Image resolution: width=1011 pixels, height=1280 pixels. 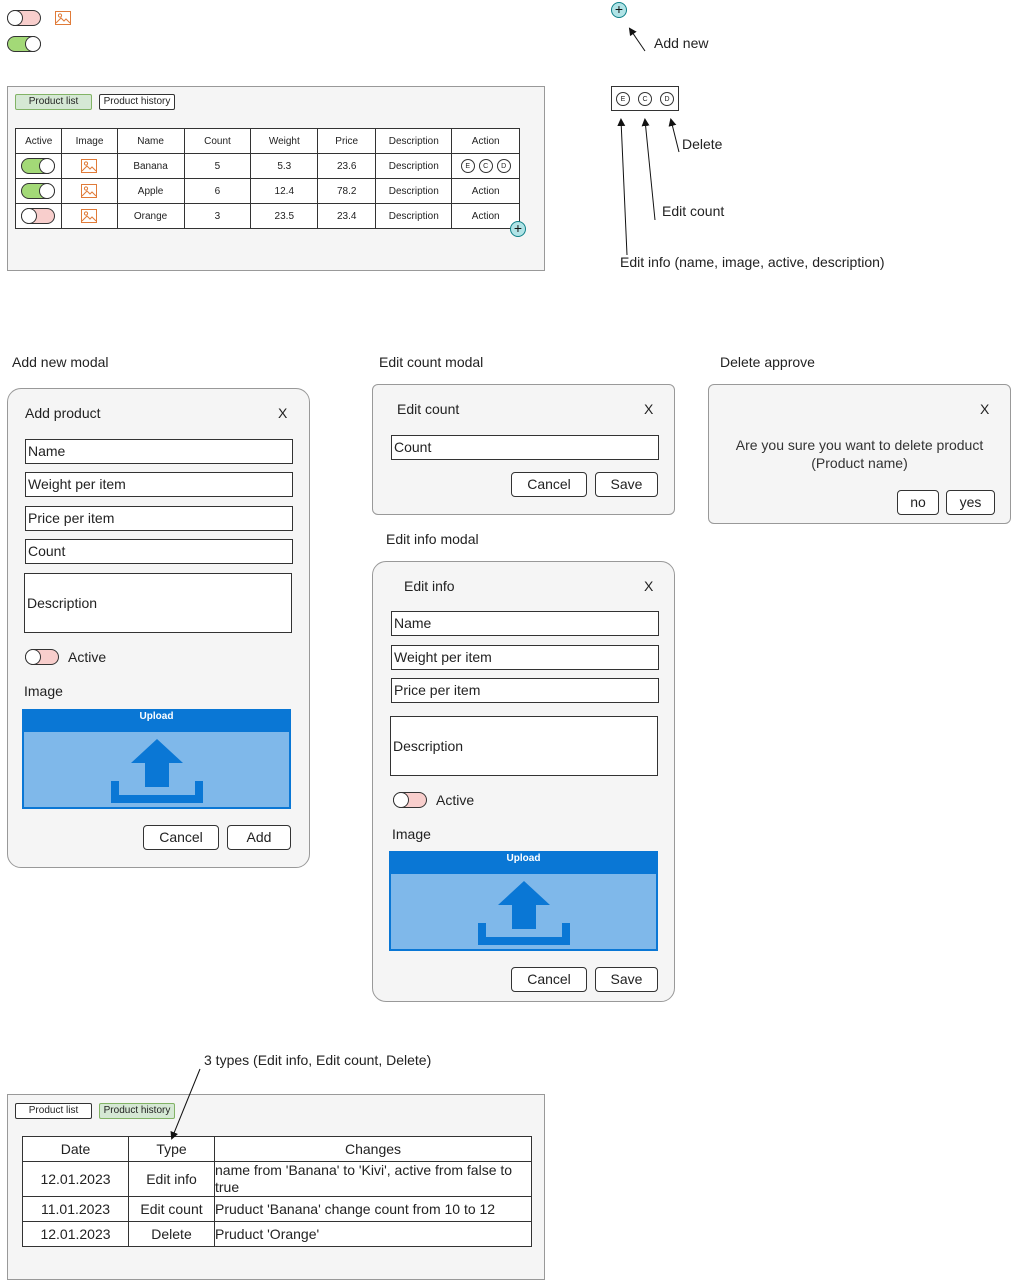 I want to click on label-delete-approve: Delete approve, so click(x=767, y=362).